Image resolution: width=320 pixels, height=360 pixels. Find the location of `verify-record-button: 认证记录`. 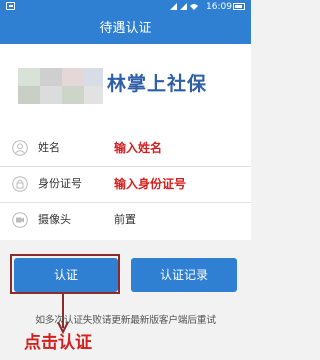

verify-record-button: 认证记录 is located at coordinates (184, 275).